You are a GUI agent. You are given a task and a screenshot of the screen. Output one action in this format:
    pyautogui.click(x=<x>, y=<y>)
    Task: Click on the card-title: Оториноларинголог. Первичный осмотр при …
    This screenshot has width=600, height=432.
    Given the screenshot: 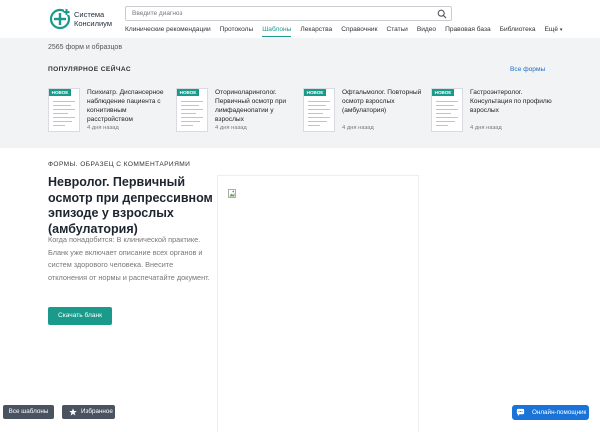 What is the action you would take?
    pyautogui.click(x=251, y=106)
    